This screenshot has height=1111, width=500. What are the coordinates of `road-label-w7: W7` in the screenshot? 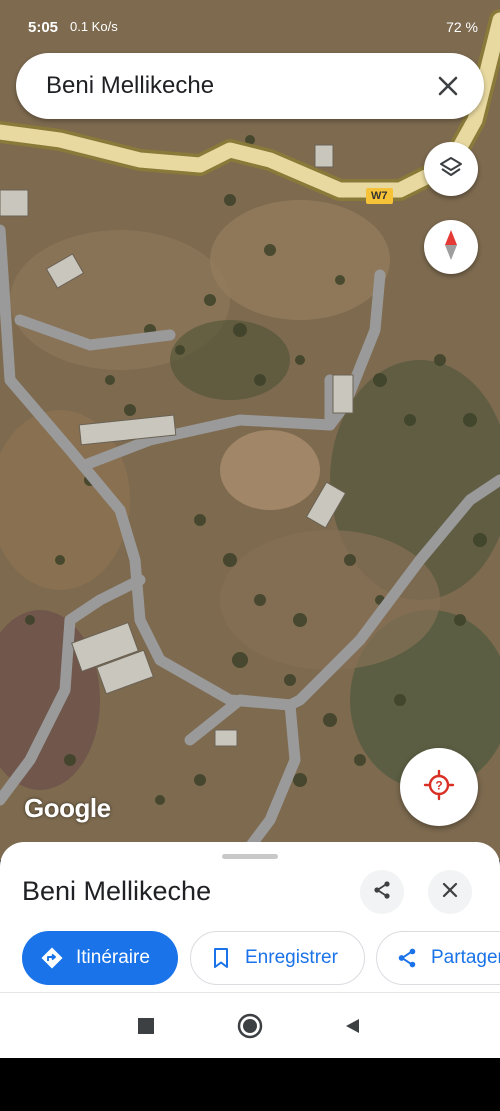 It's located at (379, 196).